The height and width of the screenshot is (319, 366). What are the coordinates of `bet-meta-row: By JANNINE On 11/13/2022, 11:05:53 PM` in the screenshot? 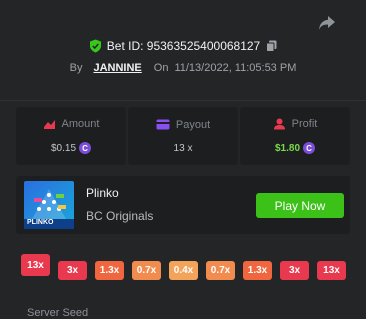 It's located at (183, 68).